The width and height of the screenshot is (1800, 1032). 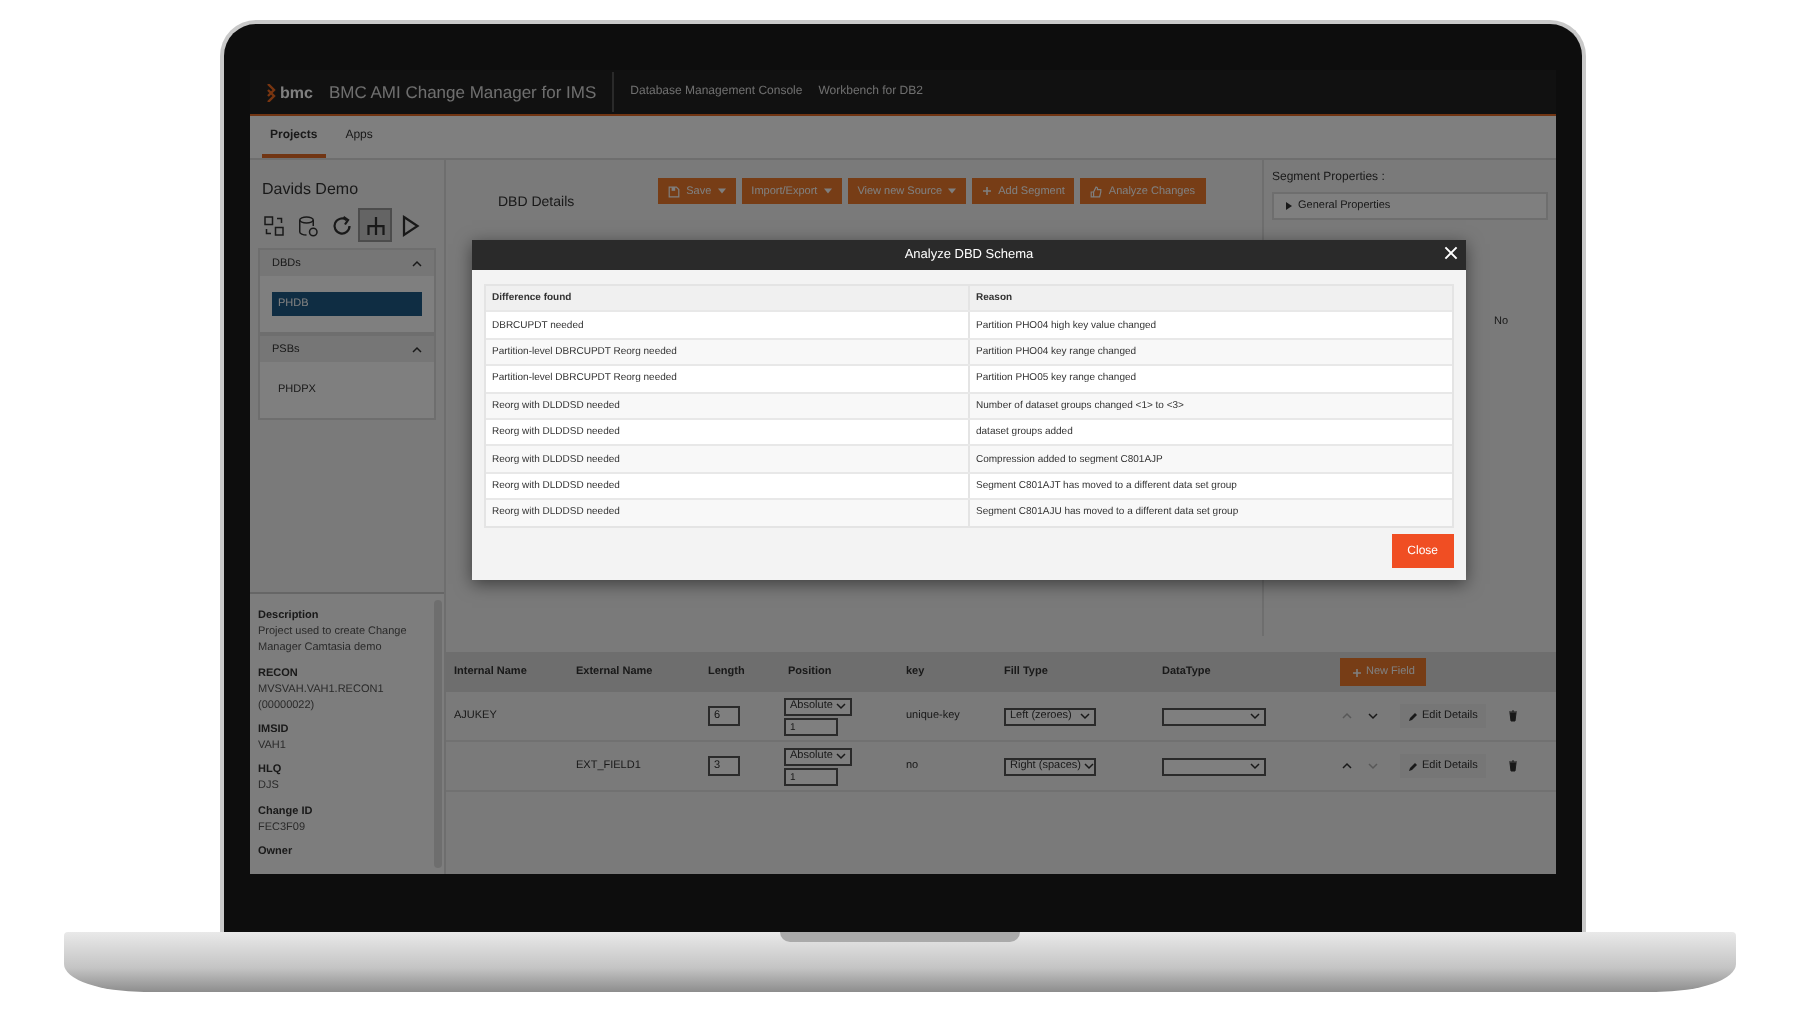 I want to click on hierarchy-icon, so click(x=375, y=225).